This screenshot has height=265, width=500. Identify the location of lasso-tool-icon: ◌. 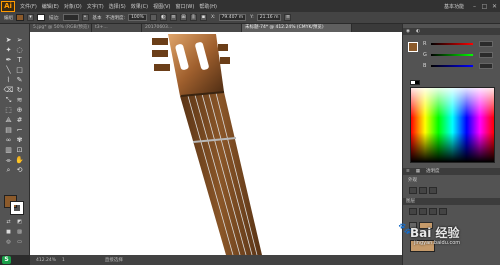
(19, 50).